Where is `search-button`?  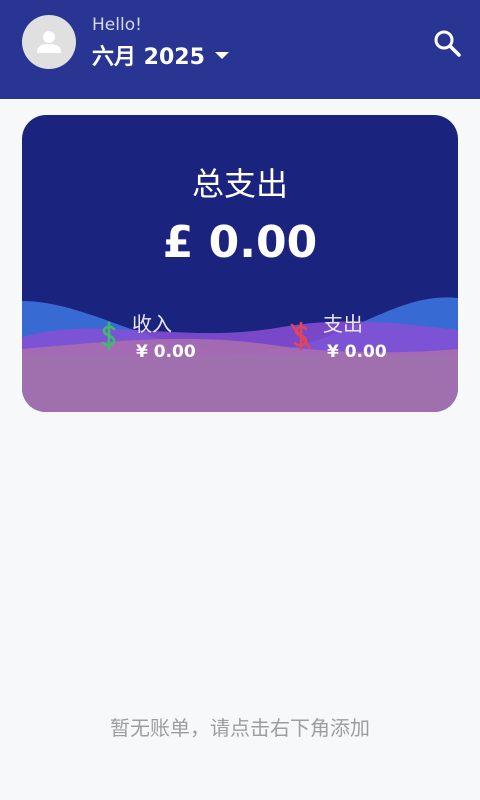 search-button is located at coordinates (447, 43).